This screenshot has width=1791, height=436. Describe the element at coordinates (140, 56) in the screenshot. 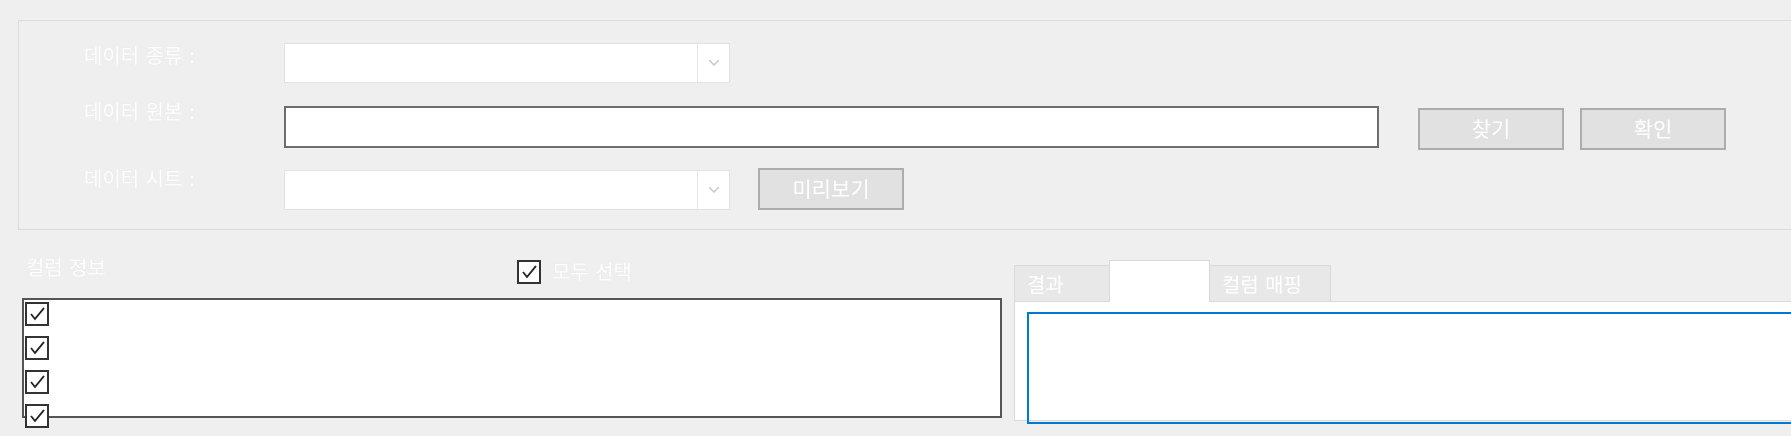

I see `data-type-label: 데이터 종류 :` at that location.